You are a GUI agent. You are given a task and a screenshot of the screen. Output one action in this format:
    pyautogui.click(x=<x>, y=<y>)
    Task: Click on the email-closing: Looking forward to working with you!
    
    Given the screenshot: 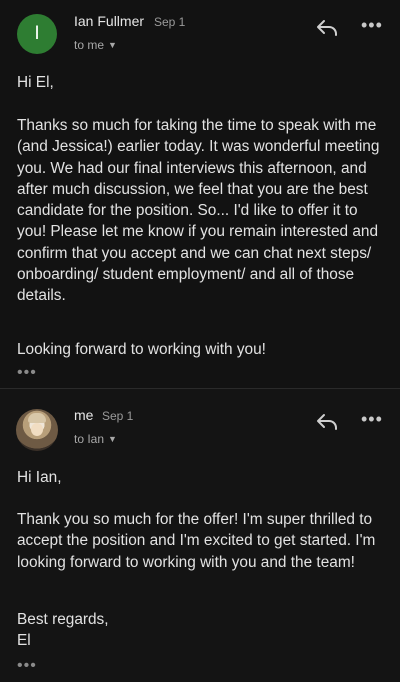 What is the action you would take?
    pyautogui.click(x=141, y=349)
    